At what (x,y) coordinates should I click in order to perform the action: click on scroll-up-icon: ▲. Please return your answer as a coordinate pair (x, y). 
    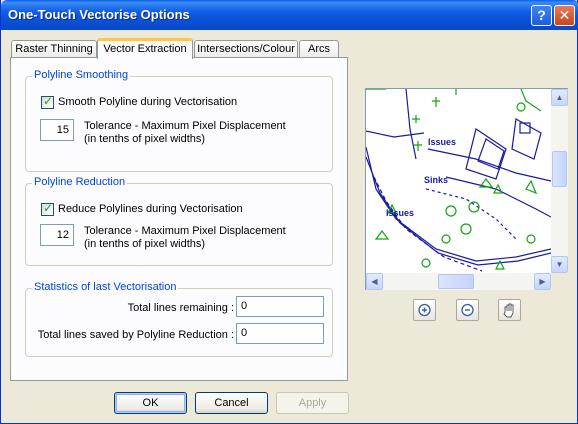
    Looking at the image, I should click on (559, 97).